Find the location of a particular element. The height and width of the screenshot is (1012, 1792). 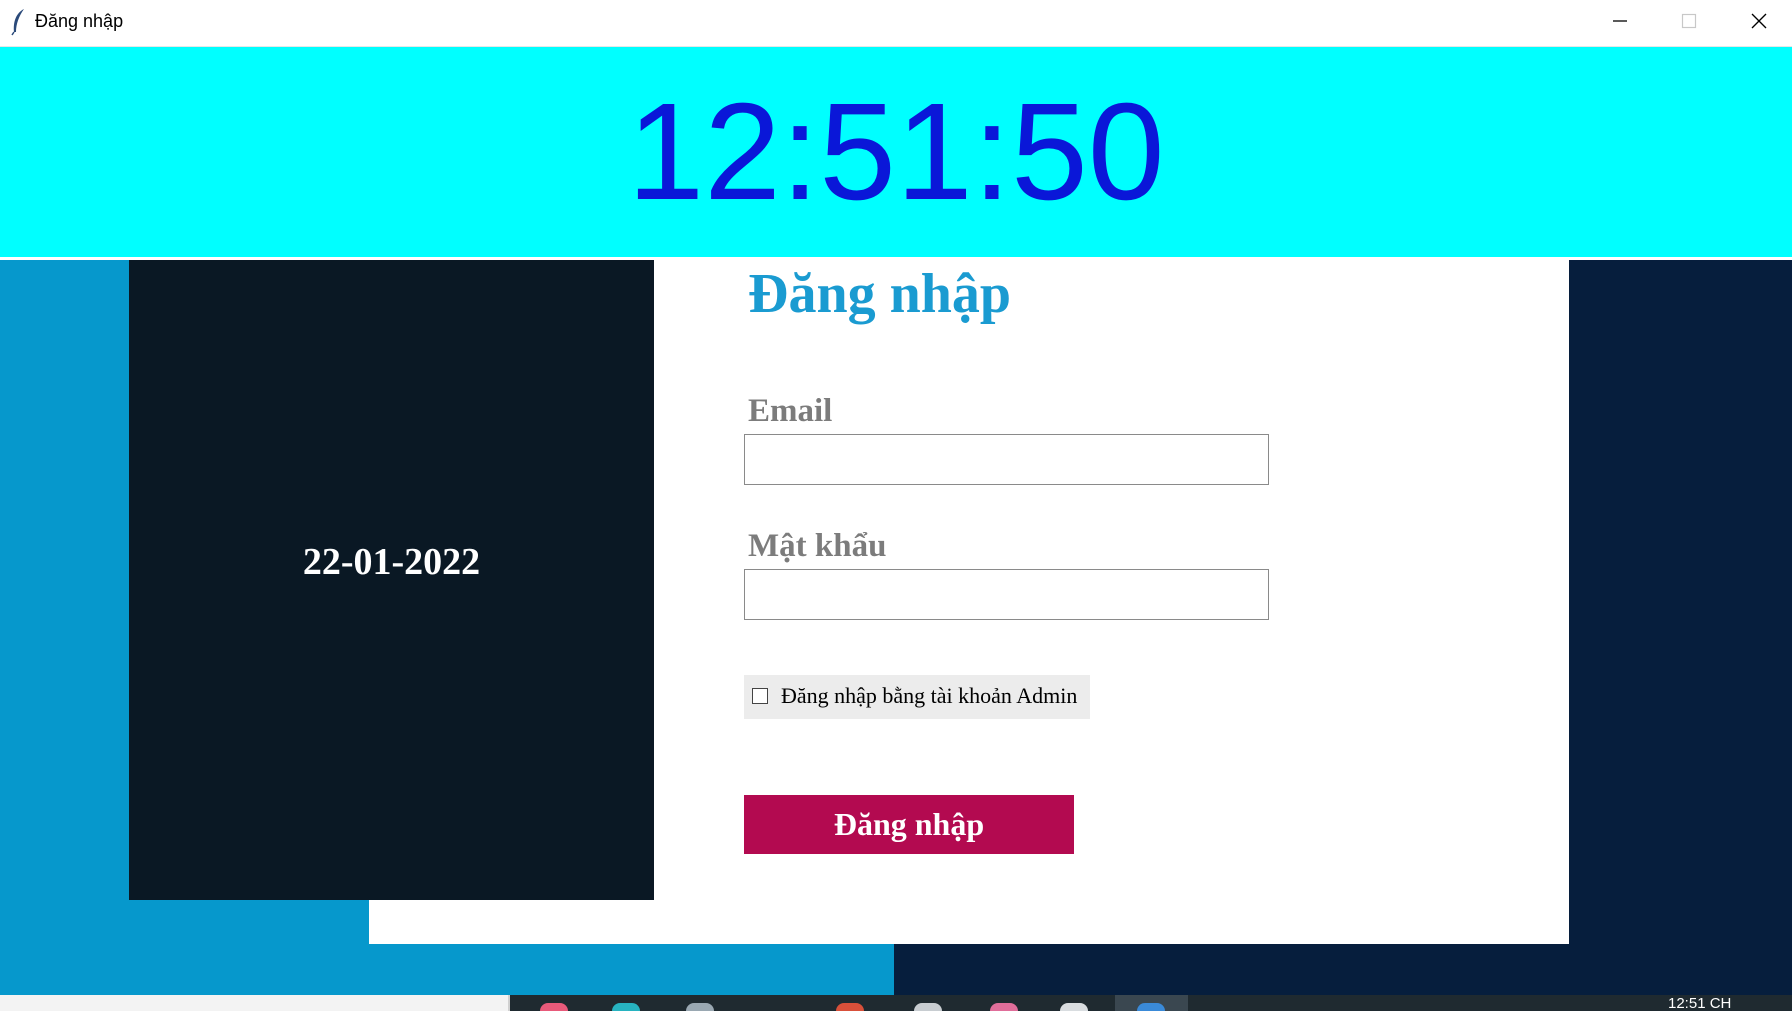

taskbar: 12:51 CH is located at coordinates (896, 1003).